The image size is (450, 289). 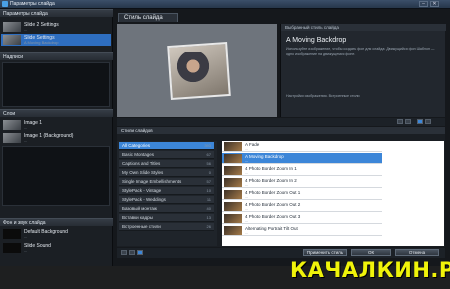 What do you see at coordinates (41, 42) in the screenshot?
I see `slide-sub: A Moving Backdrop` at bounding box center [41, 42].